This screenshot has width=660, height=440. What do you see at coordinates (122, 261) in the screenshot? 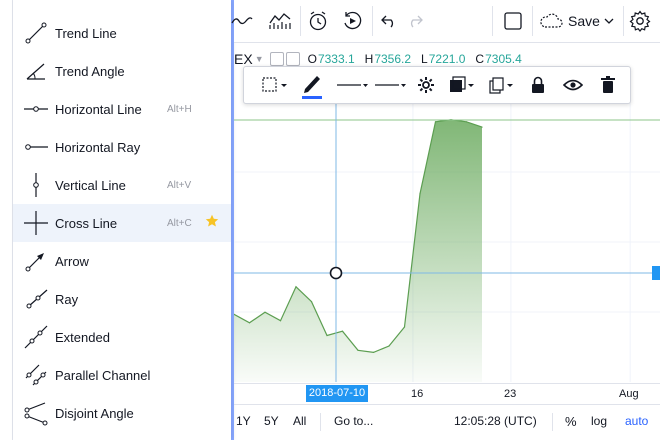
I see `menu-item-arrow: Arrow` at bounding box center [122, 261].